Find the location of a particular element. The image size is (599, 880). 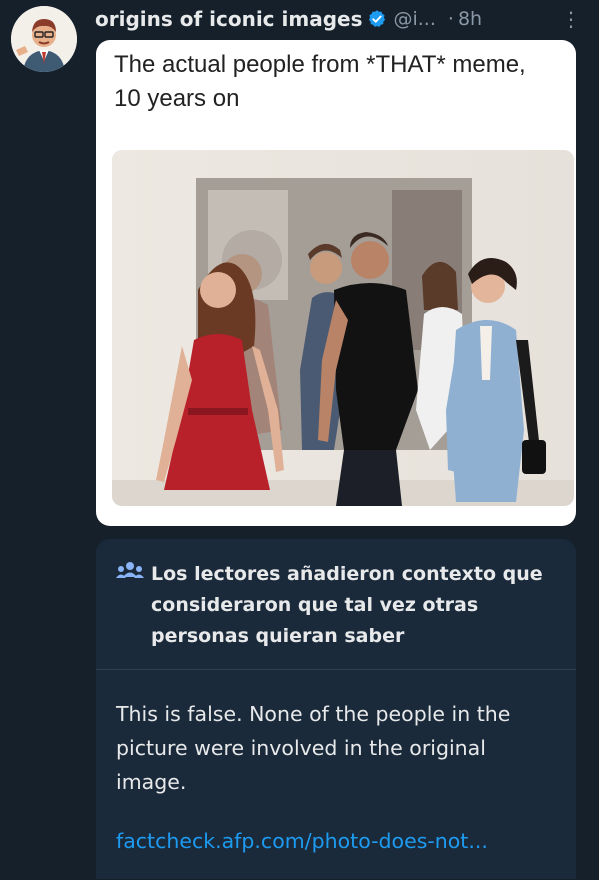

avatar is located at coordinates (44, 39).